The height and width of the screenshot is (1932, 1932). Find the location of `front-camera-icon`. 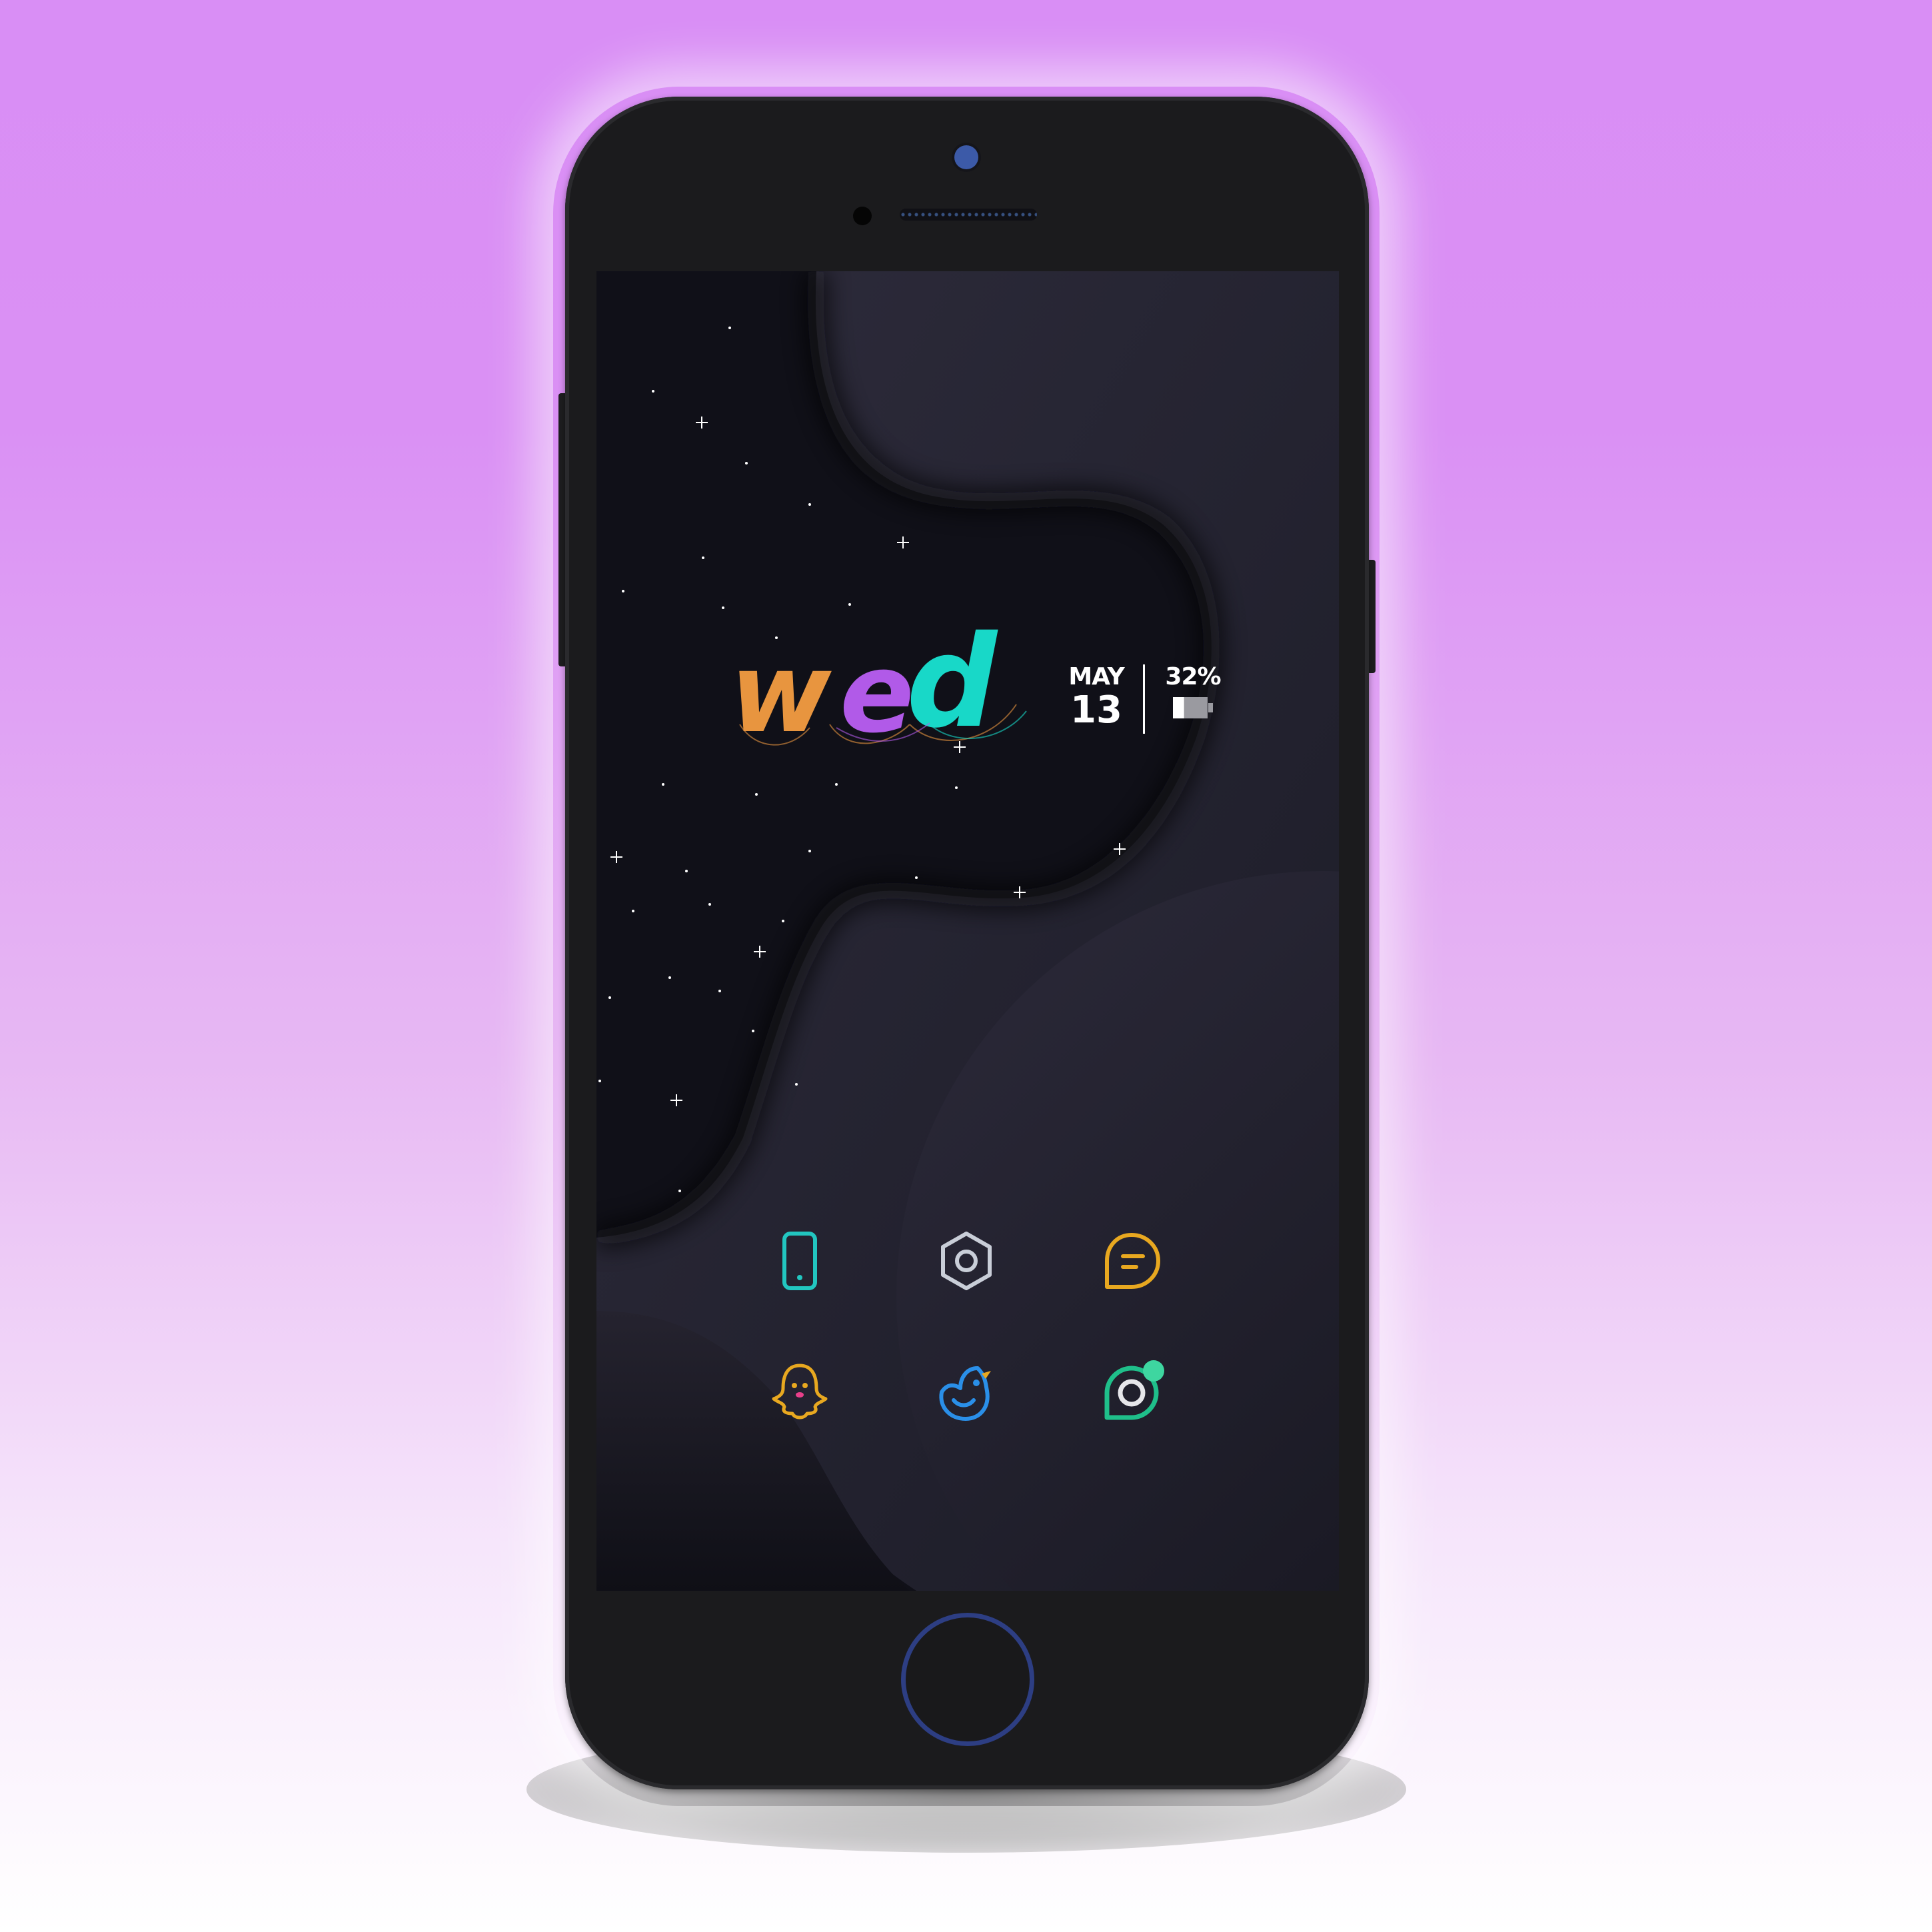

front-camera-icon is located at coordinates (966, 157).